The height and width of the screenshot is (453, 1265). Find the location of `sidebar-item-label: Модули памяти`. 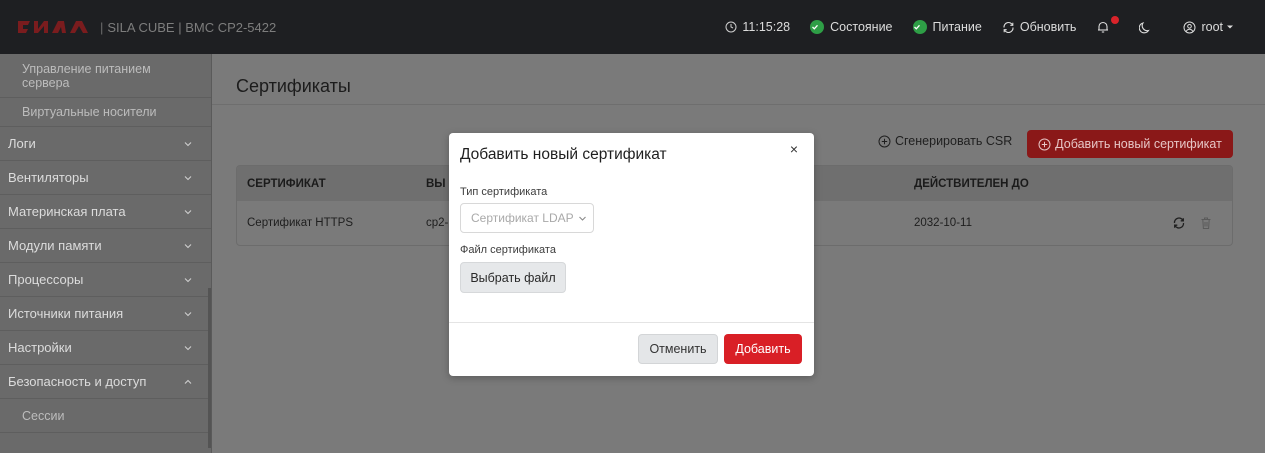

sidebar-item-label: Модули памяти is located at coordinates (55, 245).